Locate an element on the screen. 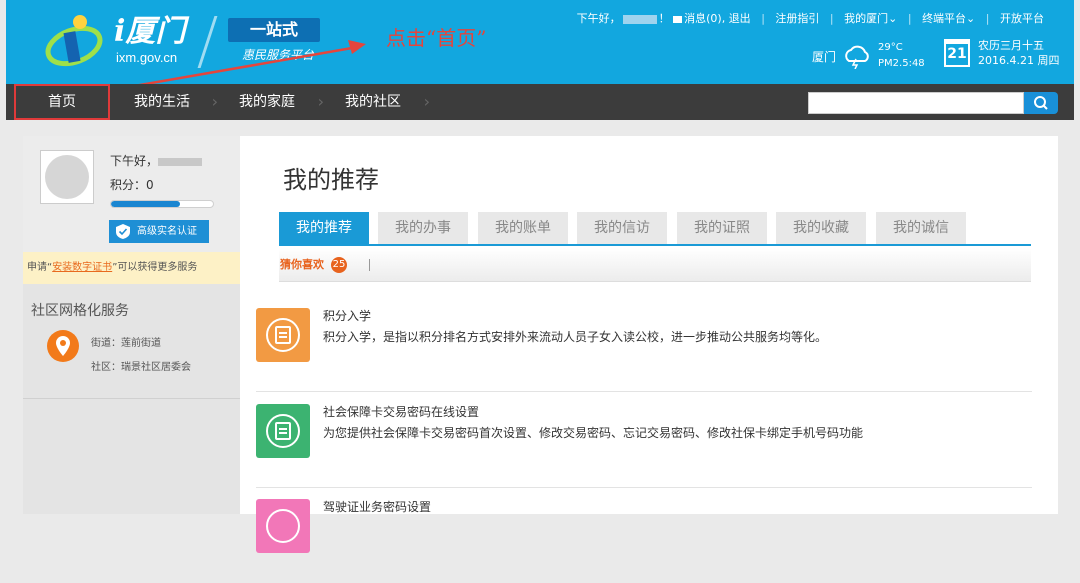 This screenshot has width=1080, height=583. level-progress-fill is located at coordinates (146, 204).